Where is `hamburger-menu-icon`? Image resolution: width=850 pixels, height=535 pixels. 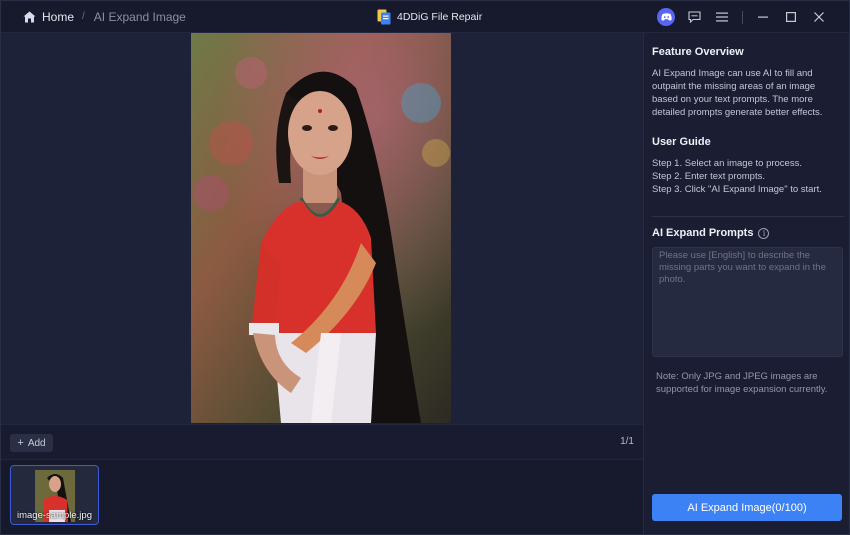 hamburger-menu-icon is located at coordinates (722, 17).